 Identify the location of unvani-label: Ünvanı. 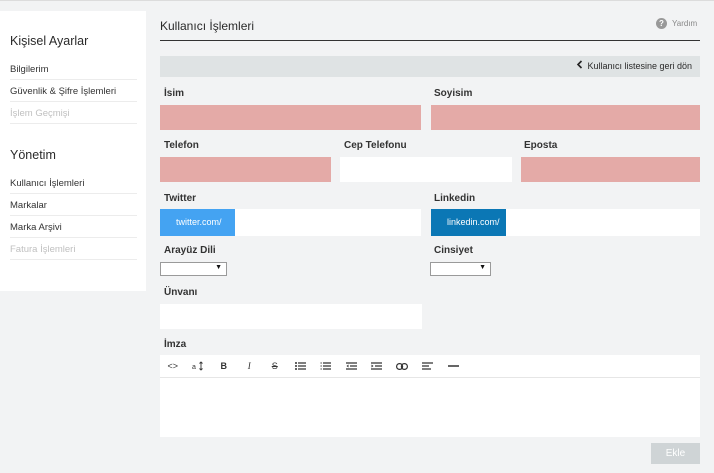
(181, 292).